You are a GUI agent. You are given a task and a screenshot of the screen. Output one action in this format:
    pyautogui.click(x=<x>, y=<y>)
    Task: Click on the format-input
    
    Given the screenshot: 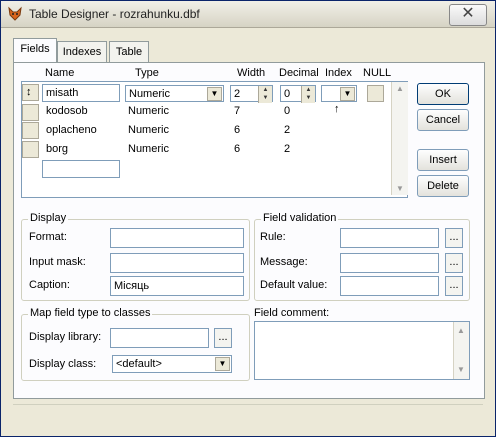 What is the action you would take?
    pyautogui.click(x=177, y=238)
    